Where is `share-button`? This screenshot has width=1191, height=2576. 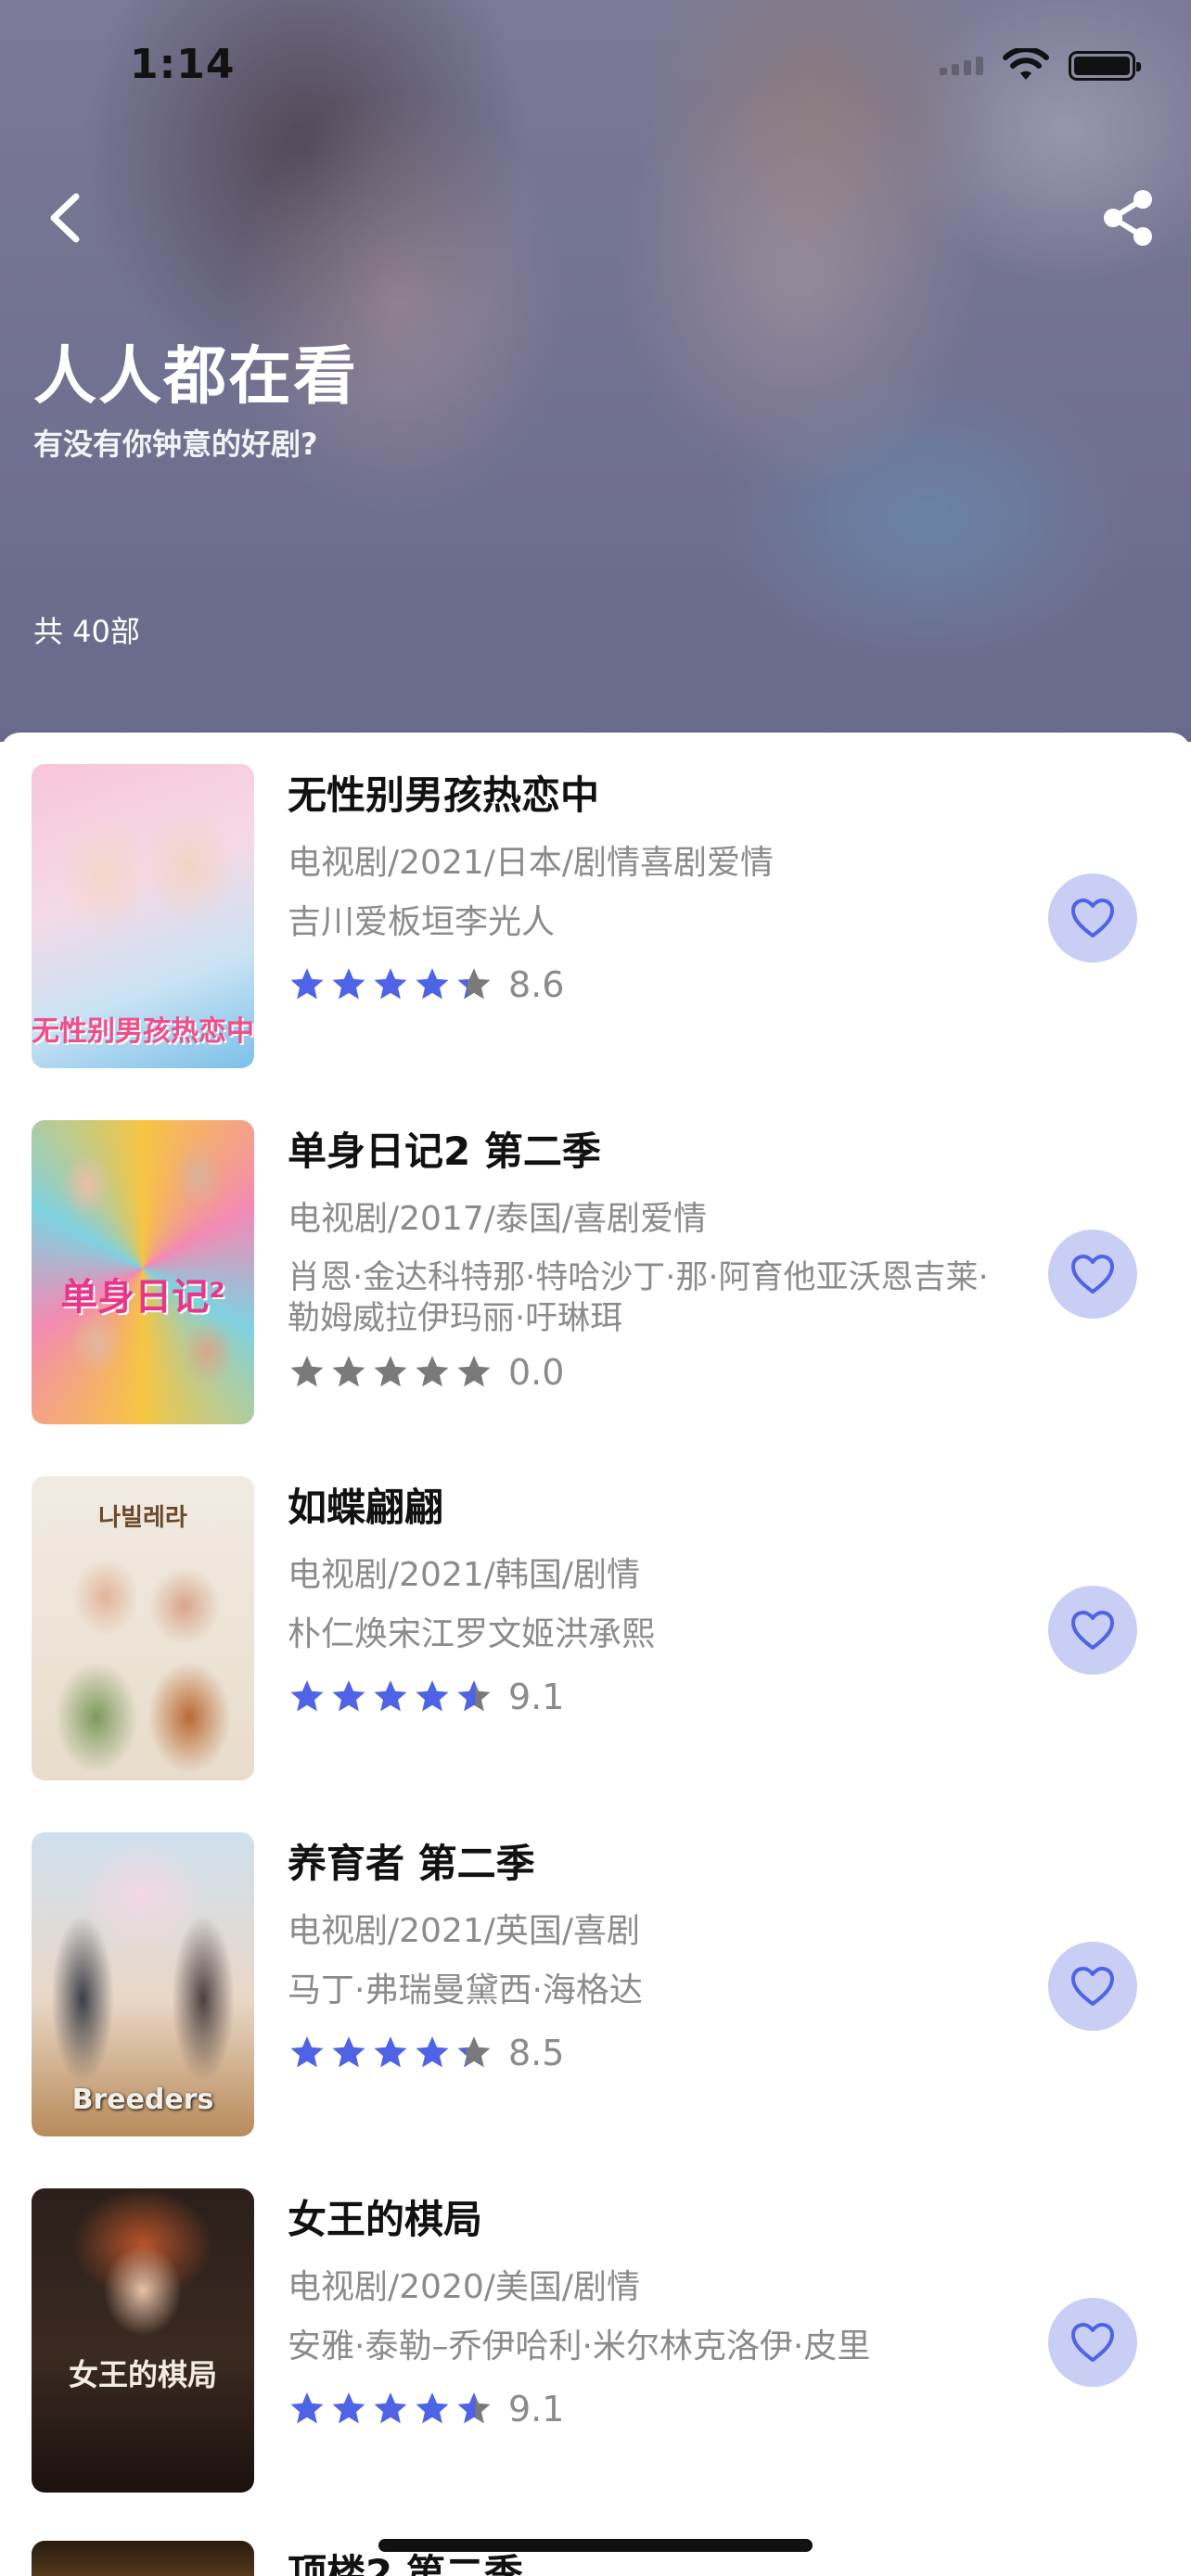
share-button is located at coordinates (1128, 217).